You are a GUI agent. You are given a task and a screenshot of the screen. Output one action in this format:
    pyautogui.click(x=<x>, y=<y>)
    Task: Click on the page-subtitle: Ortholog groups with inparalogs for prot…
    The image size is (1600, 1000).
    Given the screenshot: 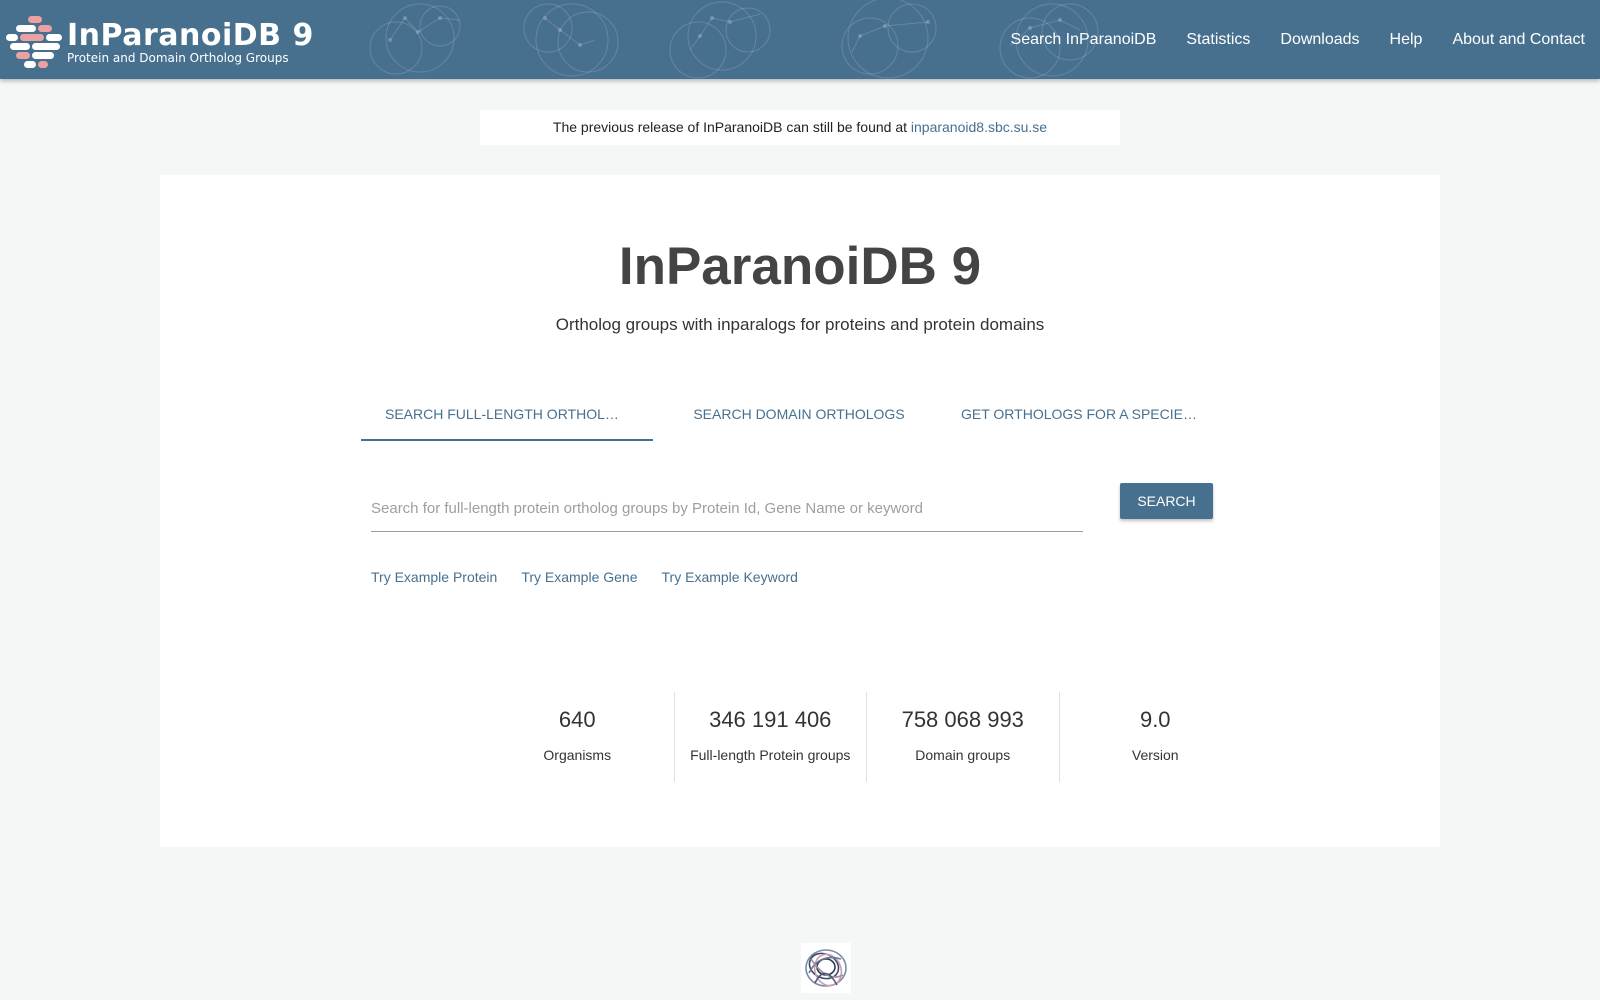 What is the action you would take?
    pyautogui.click(x=800, y=324)
    